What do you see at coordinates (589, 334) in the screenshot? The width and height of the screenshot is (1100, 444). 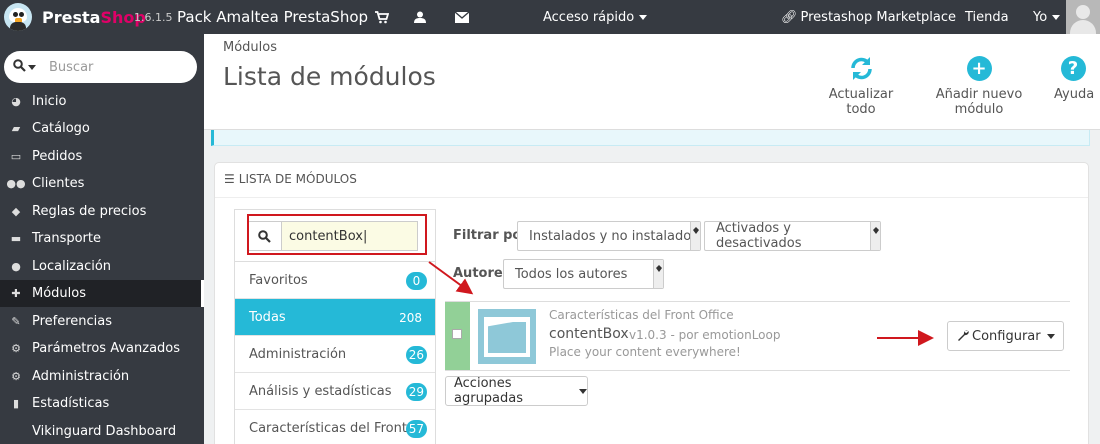 I see `module-name: contentBox` at bounding box center [589, 334].